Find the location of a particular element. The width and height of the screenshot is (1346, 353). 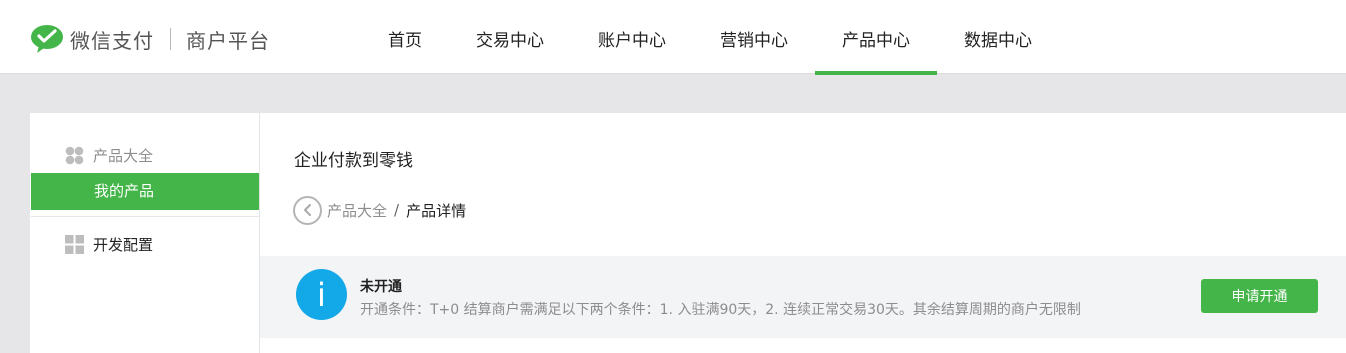

chevron-left-icon is located at coordinates (307, 210).